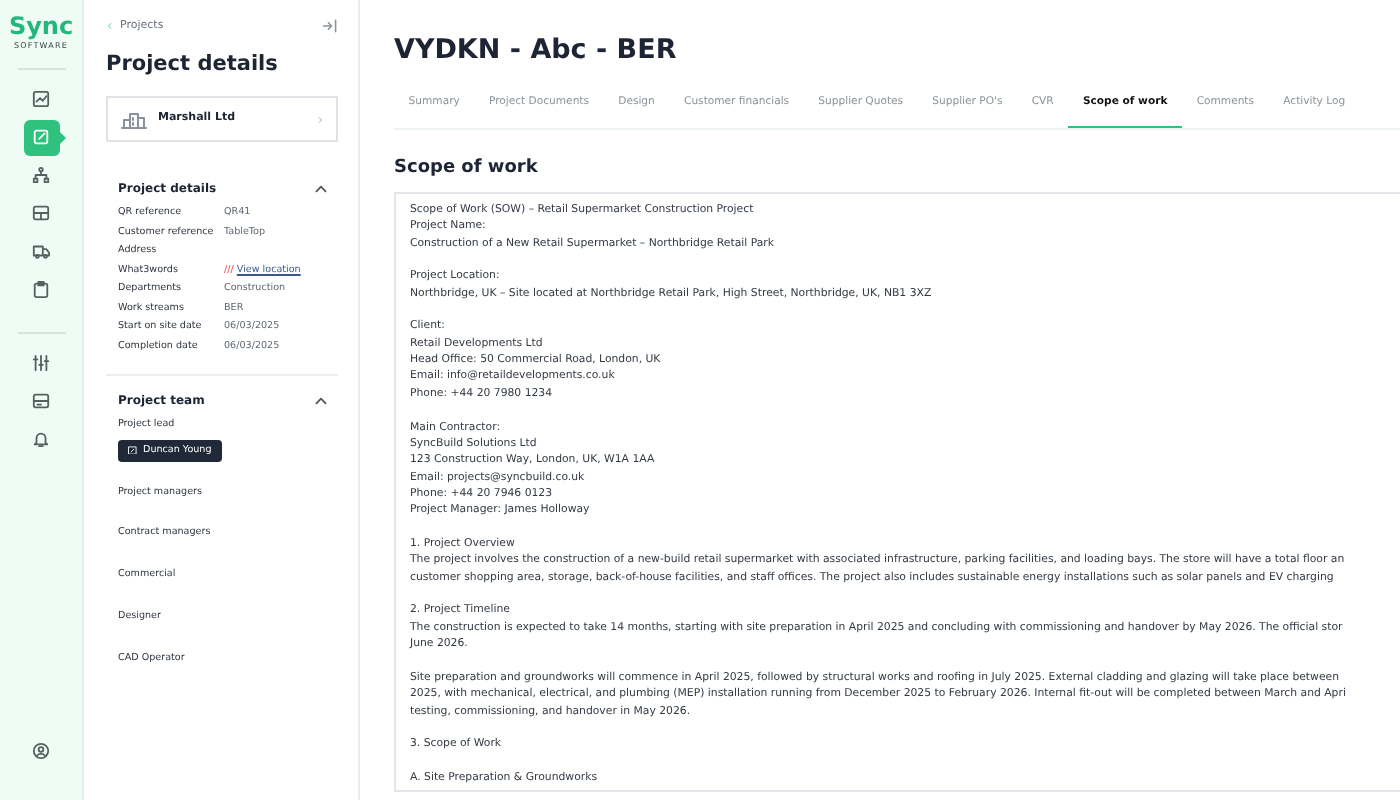 This screenshot has height=800, width=1400. What do you see at coordinates (41, 27) in the screenshot?
I see `brand-logo: Sync` at bounding box center [41, 27].